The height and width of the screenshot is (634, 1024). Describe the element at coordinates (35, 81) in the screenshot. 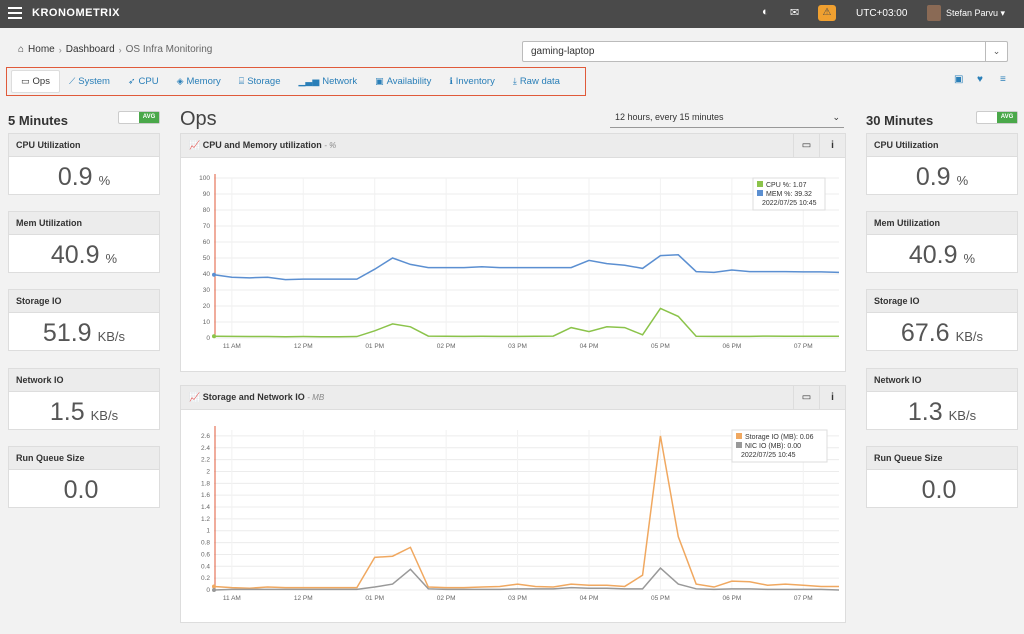

I see `tab-ops: ▭ Ops` at that location.